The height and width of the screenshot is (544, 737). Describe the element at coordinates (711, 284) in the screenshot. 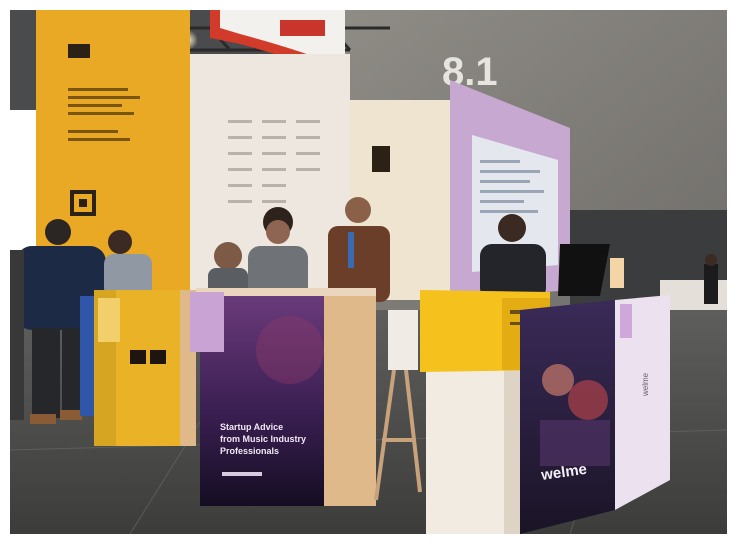

I see `person-background` at that location.